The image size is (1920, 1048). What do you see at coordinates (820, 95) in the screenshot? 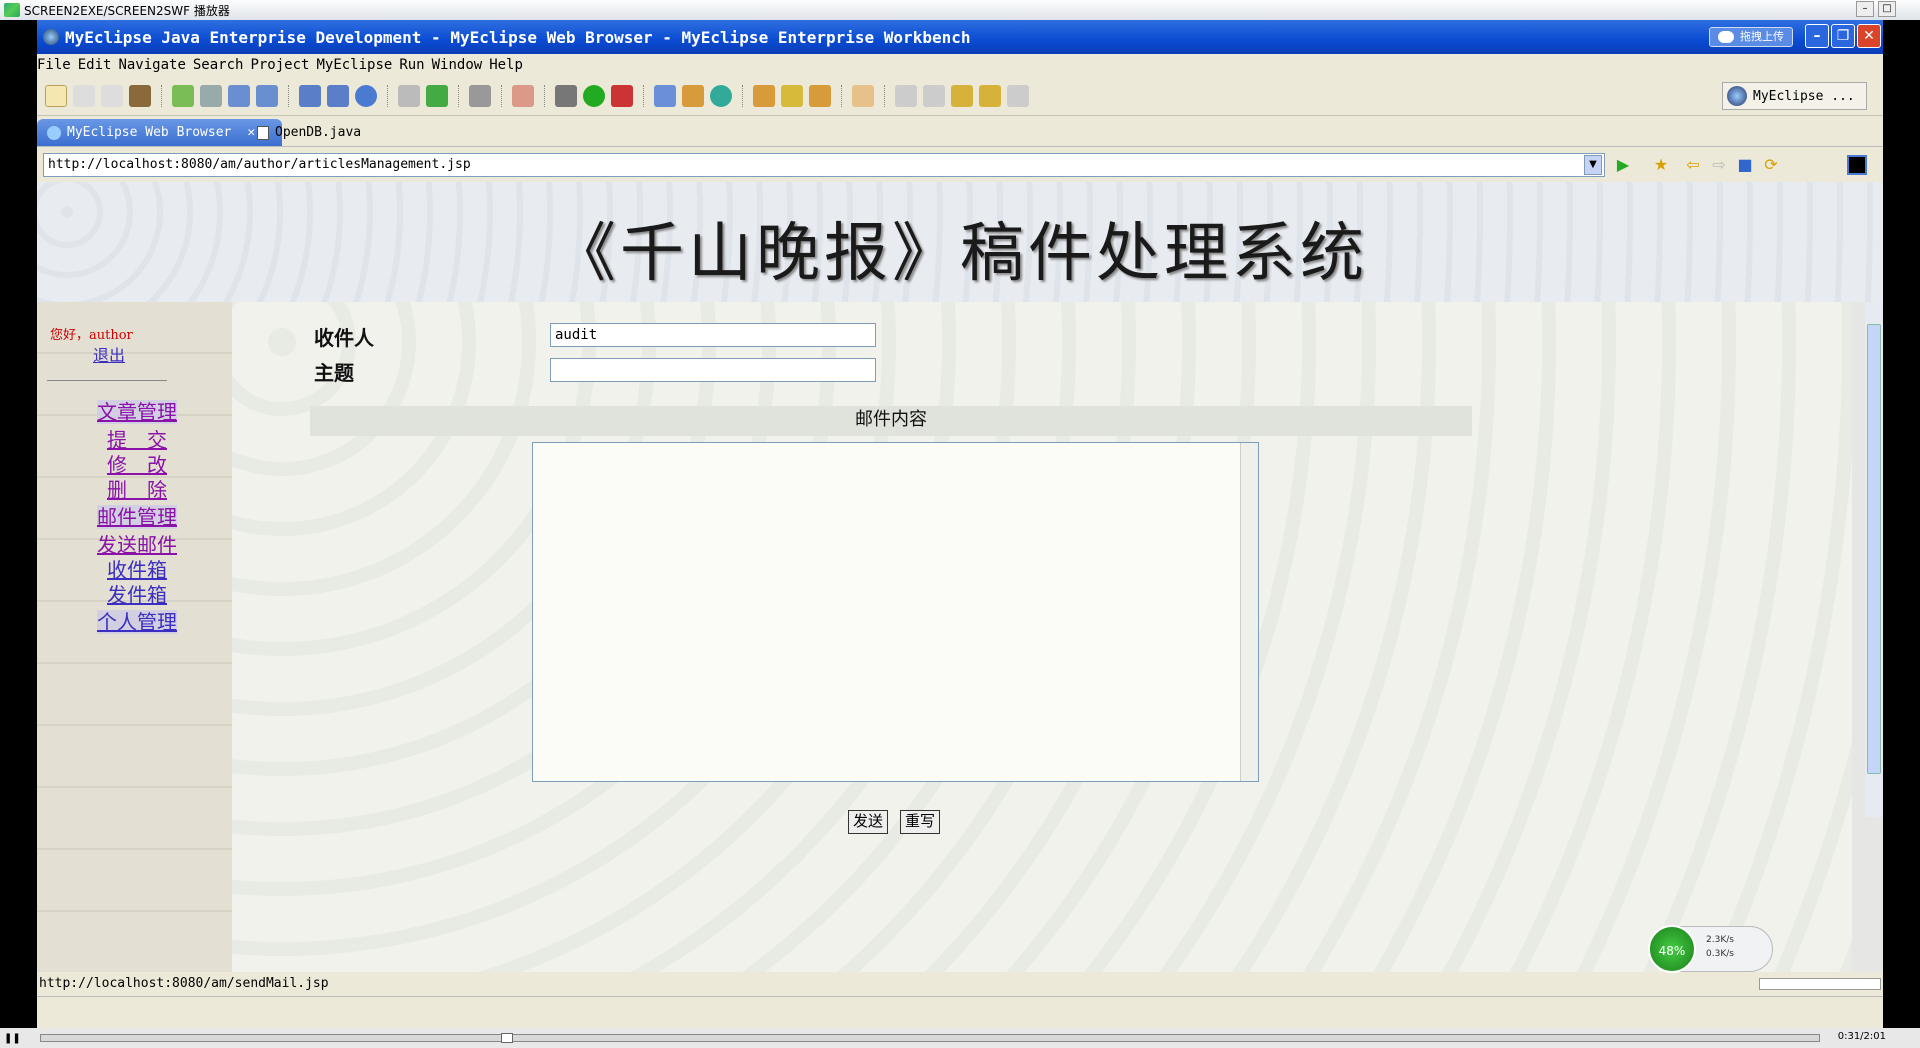
I see `marker-icon` at bounding box center [820, 95].